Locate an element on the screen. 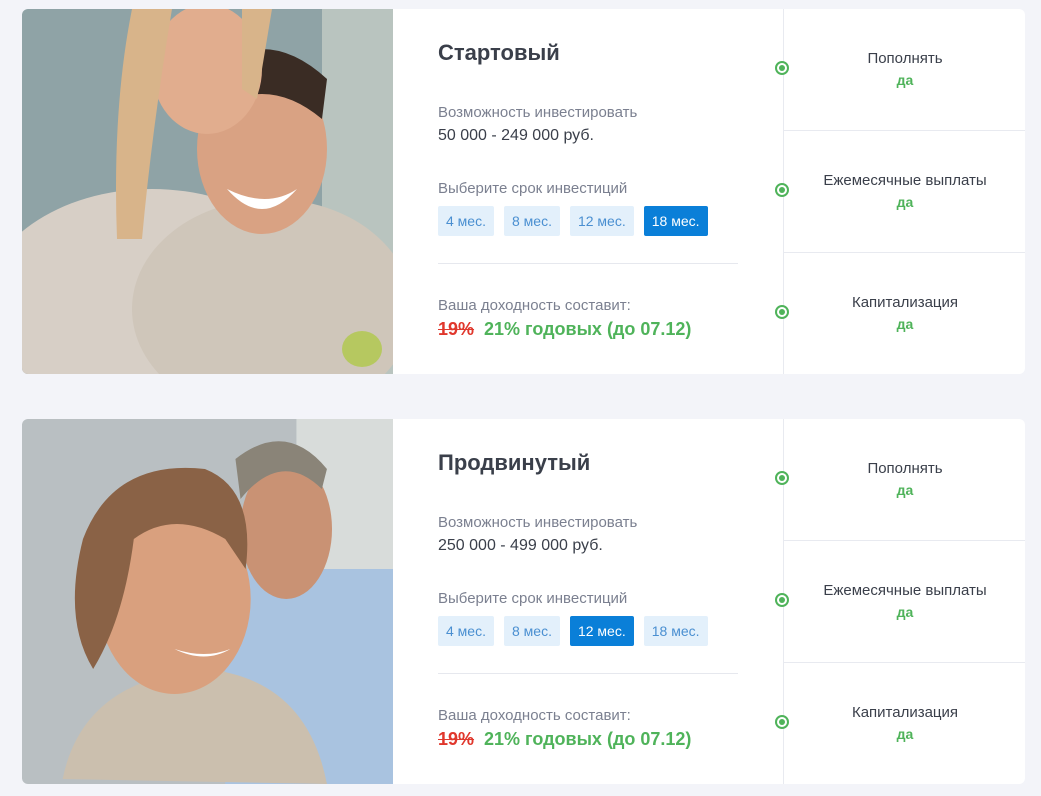 This screenshot has width=1041, height=796. plan-title: Продвинутый is located at coordinates (514, 462).